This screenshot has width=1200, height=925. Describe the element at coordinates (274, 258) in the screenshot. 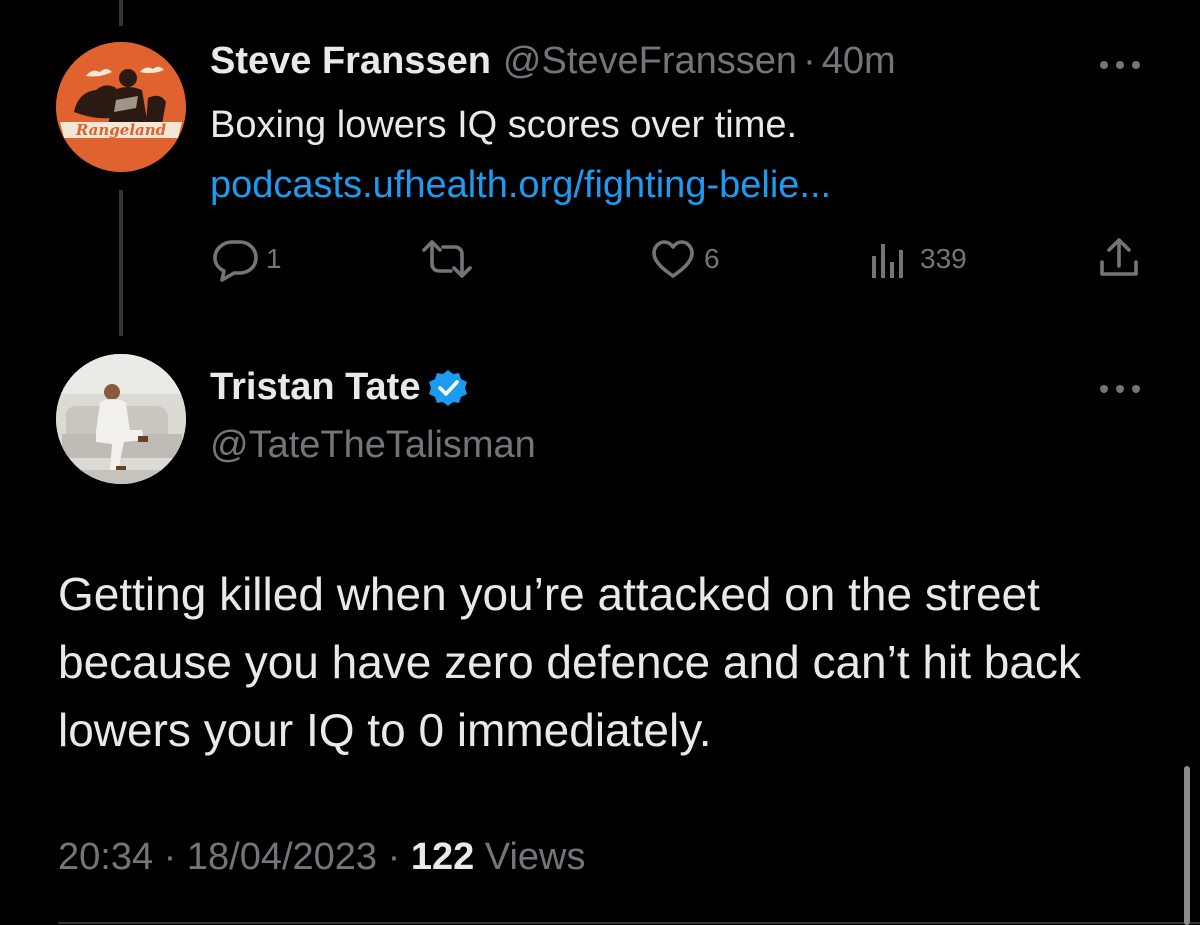

I see `reply-count: 1` at that location.